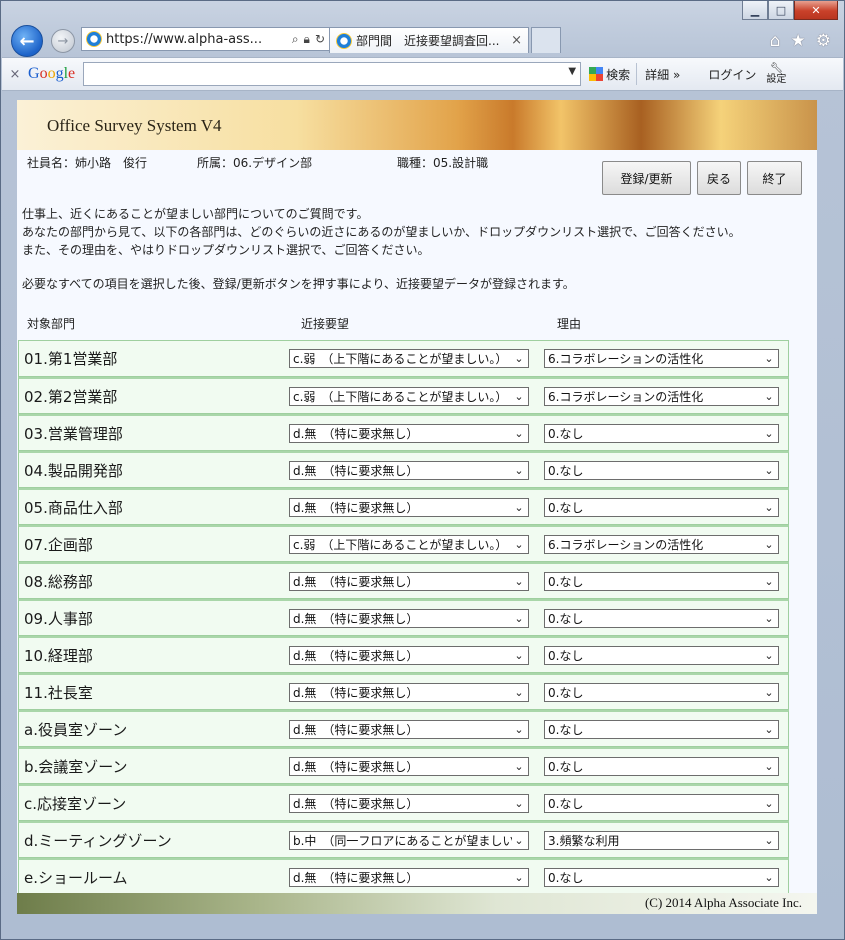 This screenshot has height=940, width=845. Describe the element at coordinates (311, 39) in the screenshot. I see `address-tools: ⌕ 🔒︎ ↻` at that location.